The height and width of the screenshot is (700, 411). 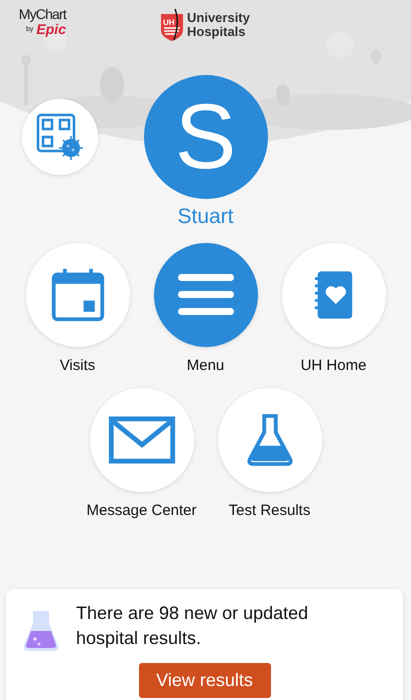 I want to click on shield-logo-icon, so click(x=172, y=25).